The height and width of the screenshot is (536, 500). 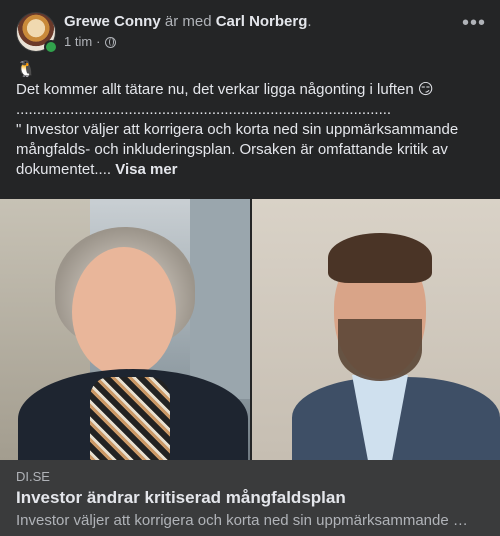 I want to click on online-status-badge, so click(x=51, y=47).